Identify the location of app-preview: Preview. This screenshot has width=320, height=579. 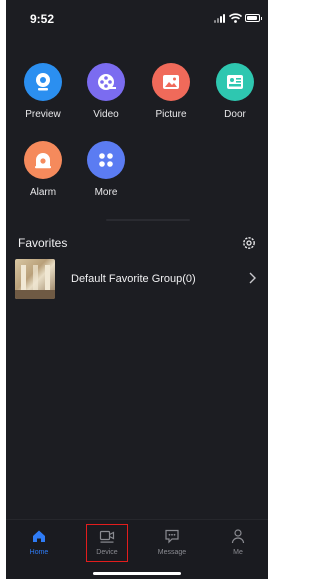
(43, 96).